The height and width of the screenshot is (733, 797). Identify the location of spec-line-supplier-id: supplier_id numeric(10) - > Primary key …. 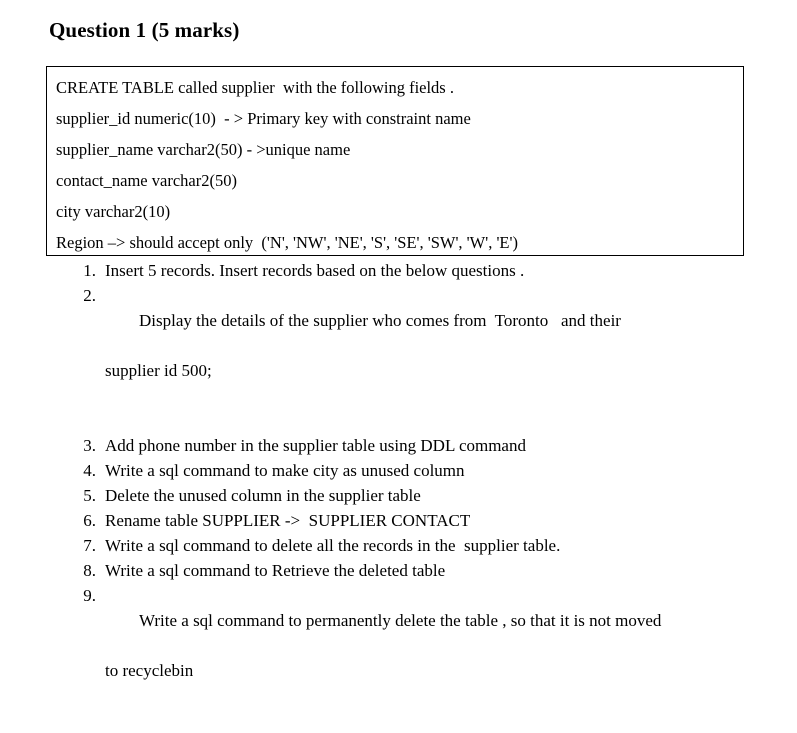
(263, 118).